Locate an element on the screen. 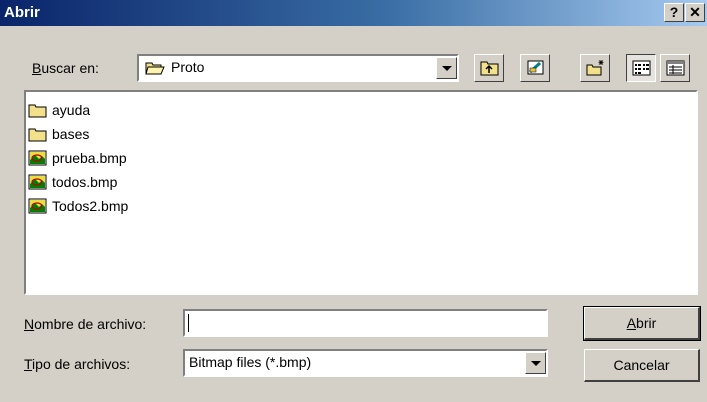 This screenshot has width=707, height=402. cancel-button: Cancelar is located at coordinates (642, 365).